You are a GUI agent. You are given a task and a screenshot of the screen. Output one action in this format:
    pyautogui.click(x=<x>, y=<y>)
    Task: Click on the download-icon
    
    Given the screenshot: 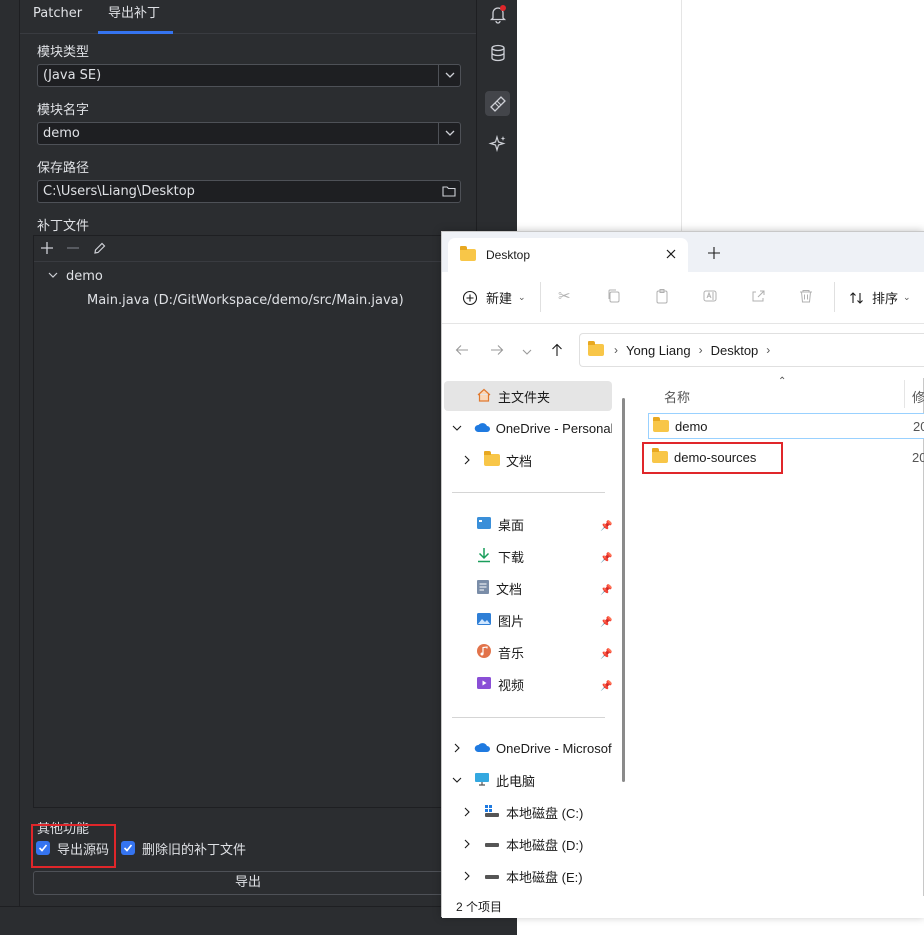 What is the action you would take?
    pyautogui.click(x=484, y=556)
    